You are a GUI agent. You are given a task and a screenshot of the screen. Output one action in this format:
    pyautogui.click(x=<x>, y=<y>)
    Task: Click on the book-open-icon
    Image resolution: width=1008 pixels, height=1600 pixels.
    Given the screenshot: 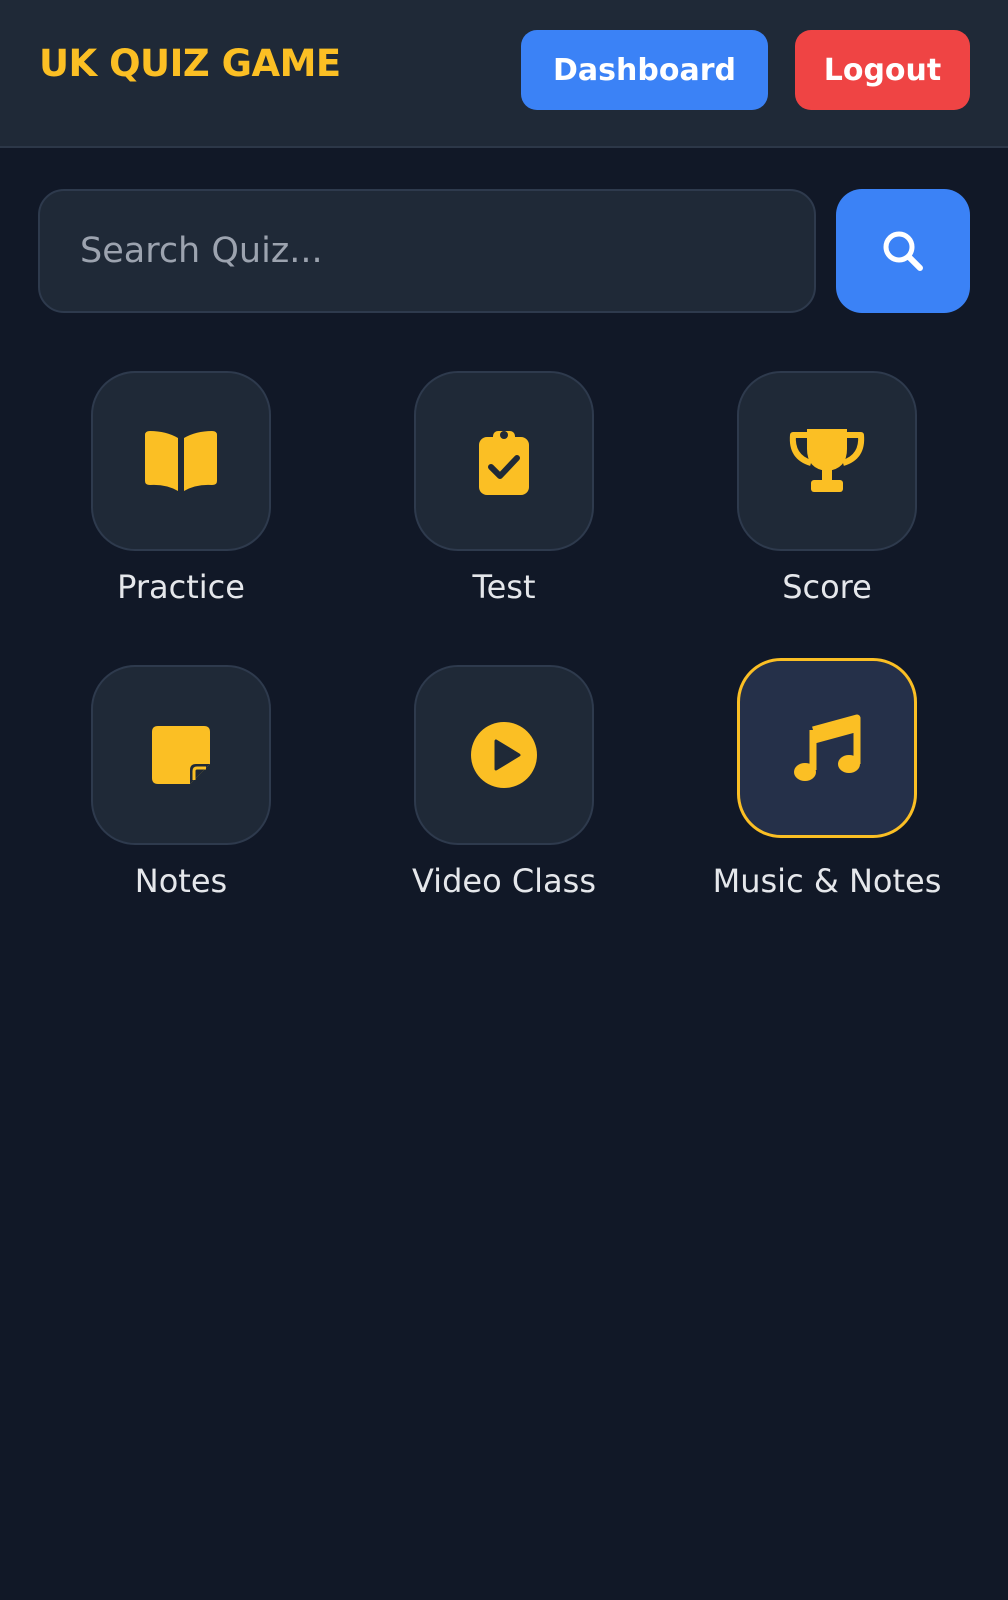 What is the action you would take?
    pyautogui.click(x=181, y=461)
    